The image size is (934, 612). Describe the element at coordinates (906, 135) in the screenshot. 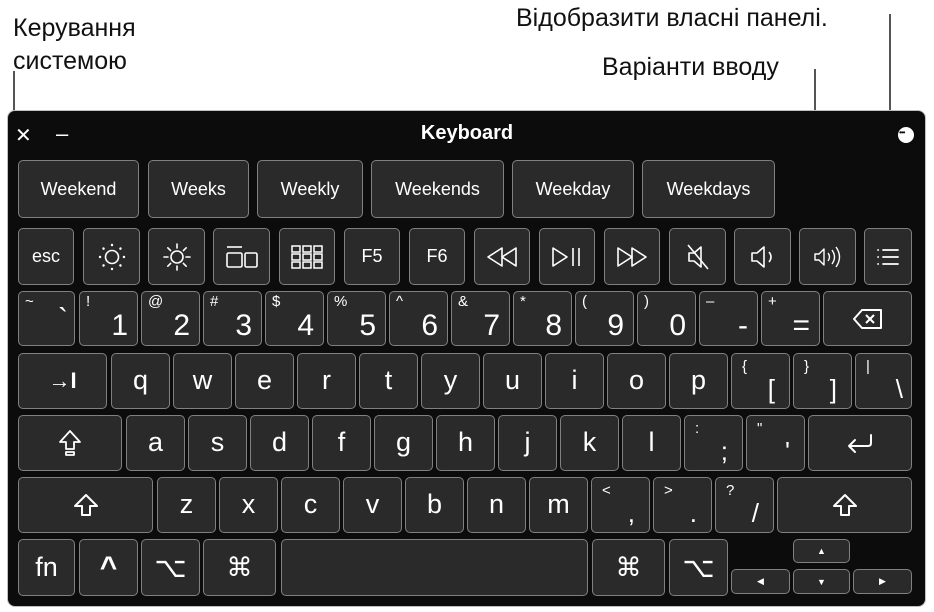

I see `more-icon: •••` at that location.